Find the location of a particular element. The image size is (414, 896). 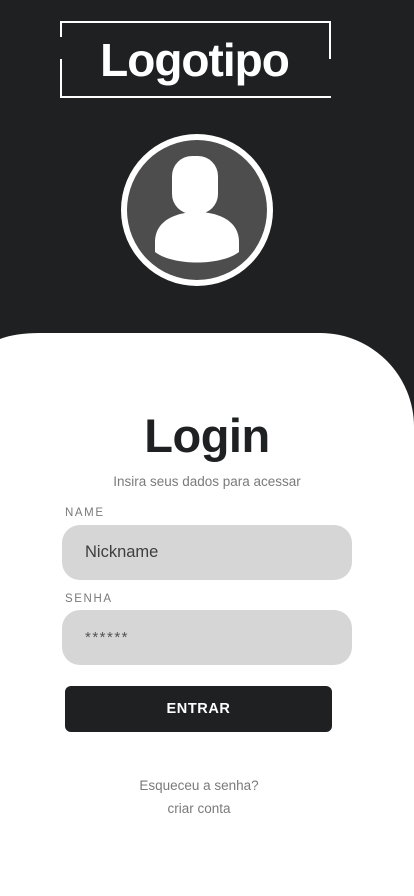

name-label: NAME is located at coordinates (85, 513).